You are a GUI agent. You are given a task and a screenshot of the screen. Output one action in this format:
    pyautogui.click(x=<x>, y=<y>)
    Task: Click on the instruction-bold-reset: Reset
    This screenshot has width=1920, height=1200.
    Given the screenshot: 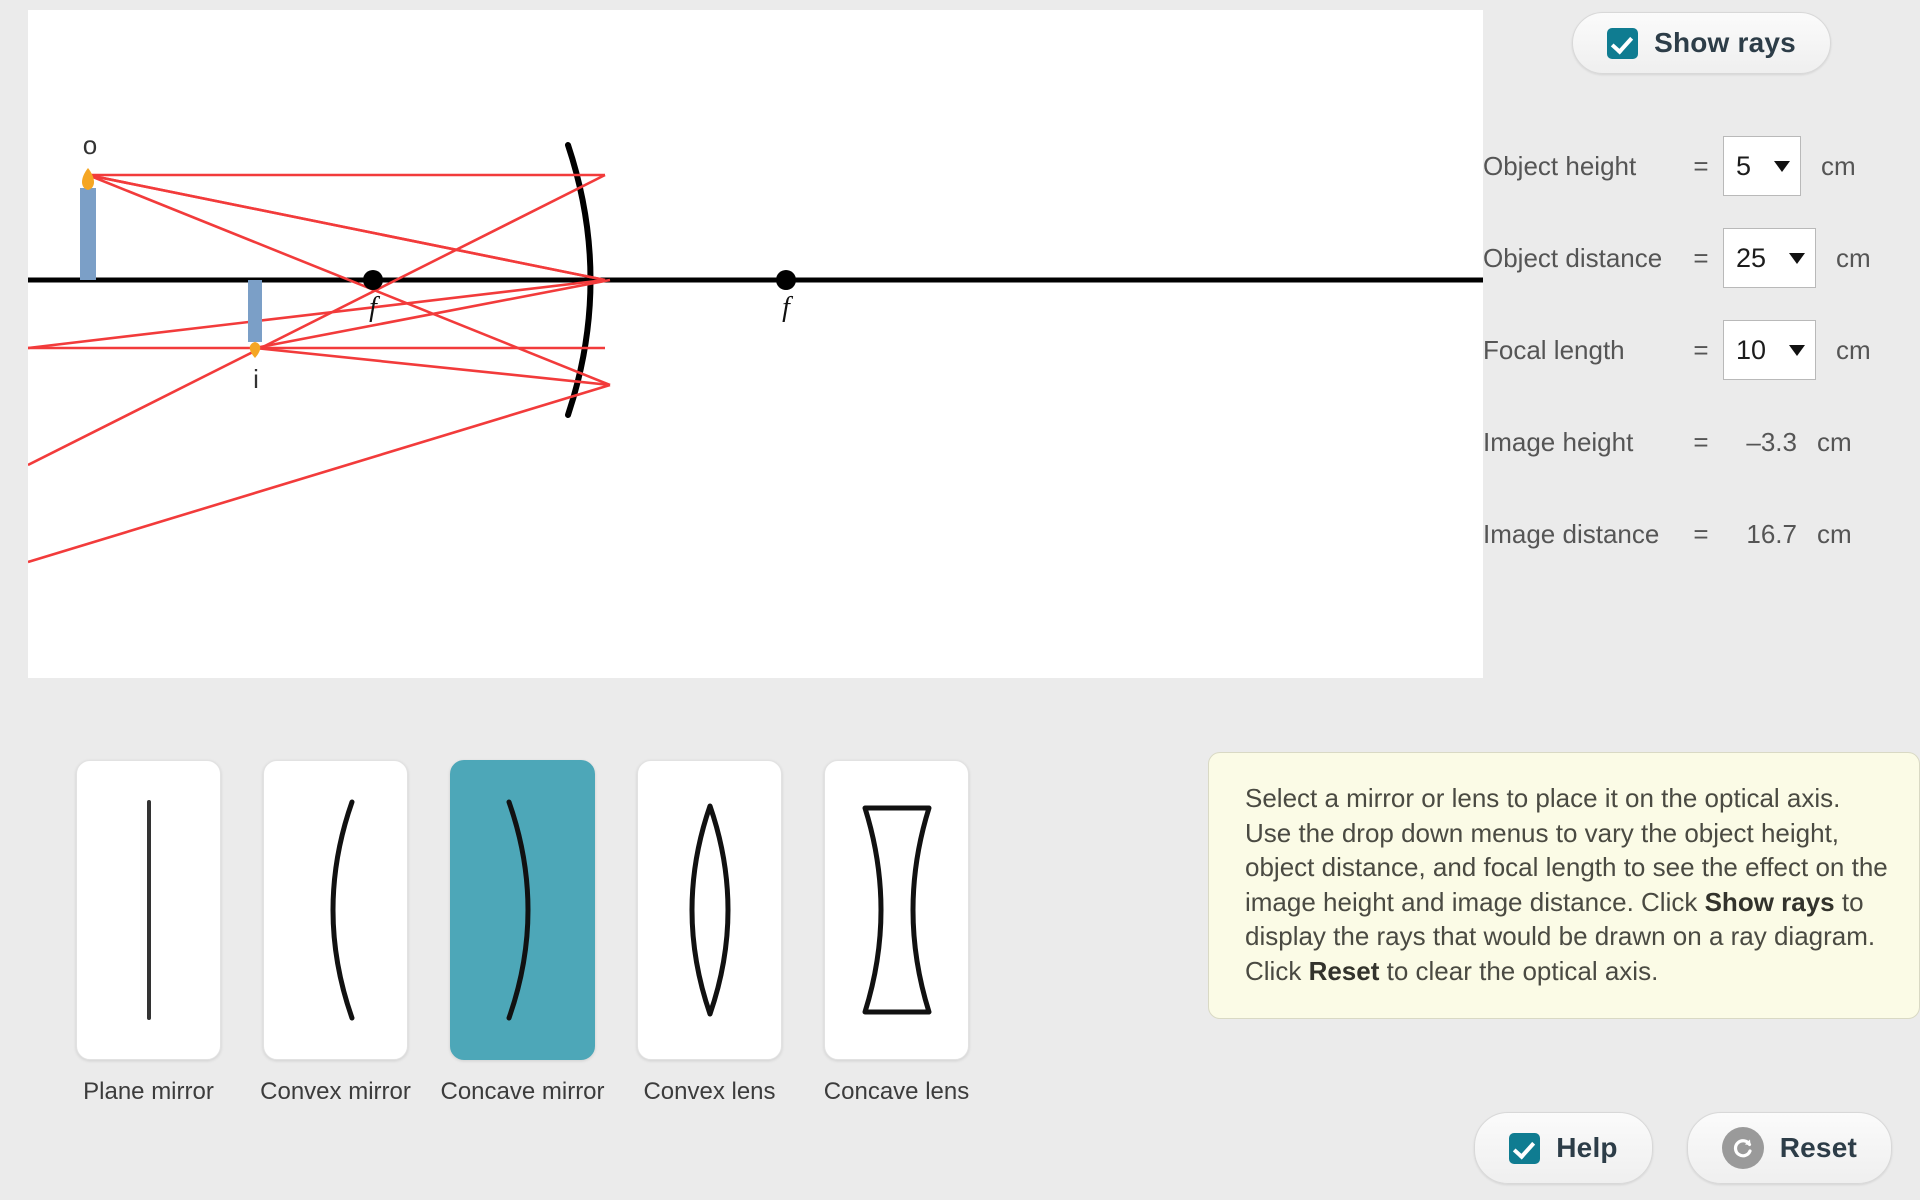 What is the action you would take?
    pyautogui.click(x=1344, y=970)
    